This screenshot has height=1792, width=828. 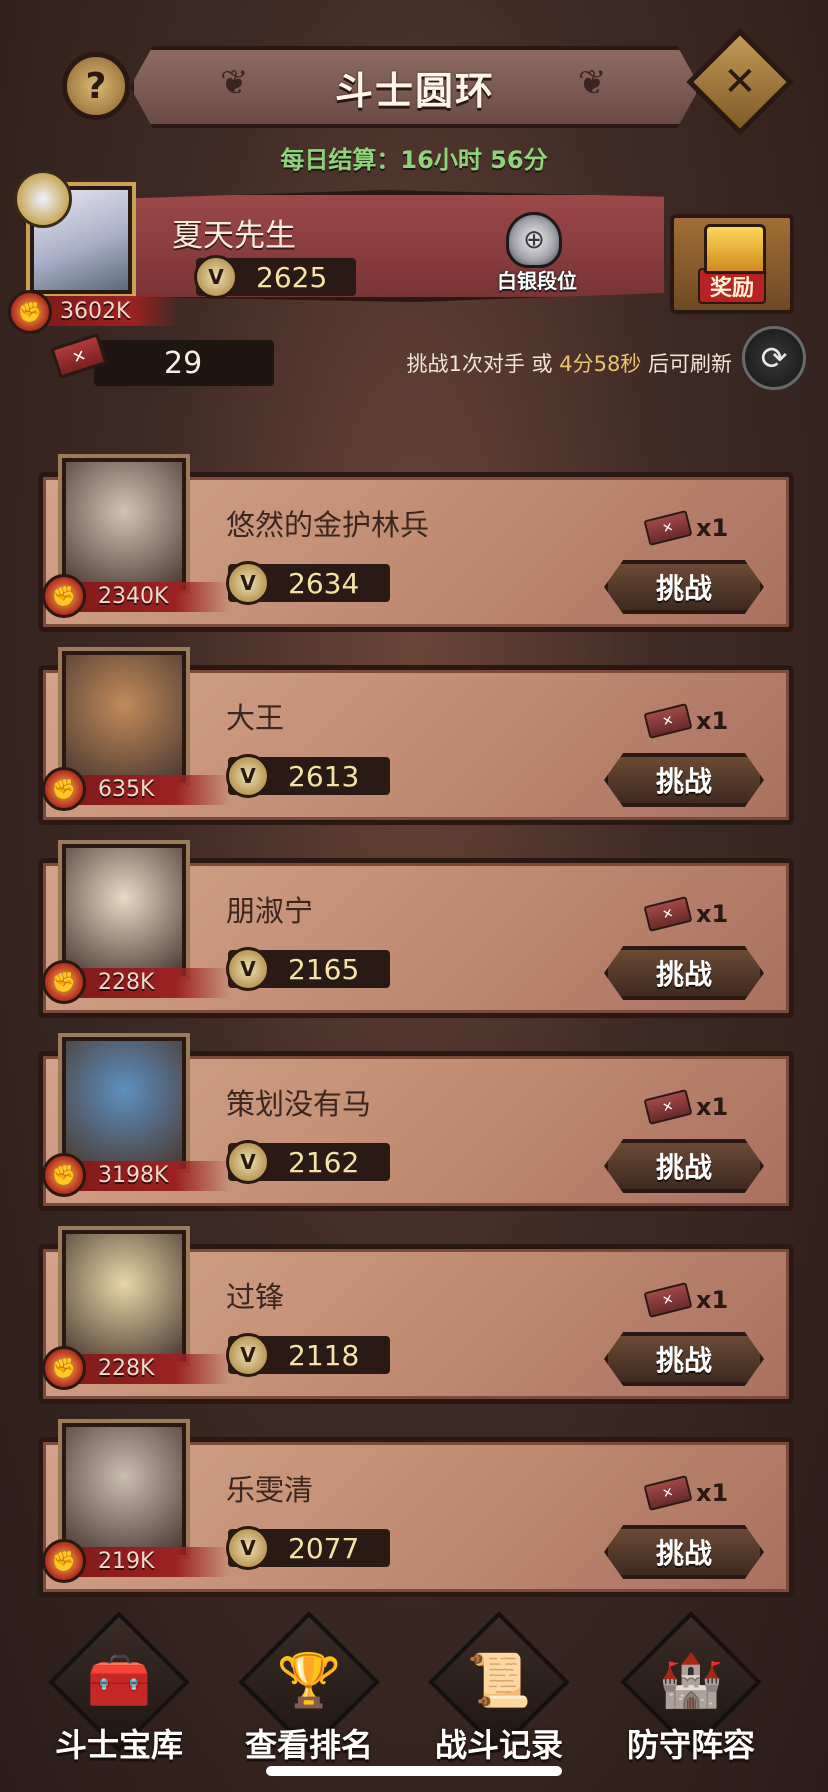 What do you see at coordinates (292, 277) in the screenshot?
I see `player-score-value: 2625` at bounding box center [292, 277].